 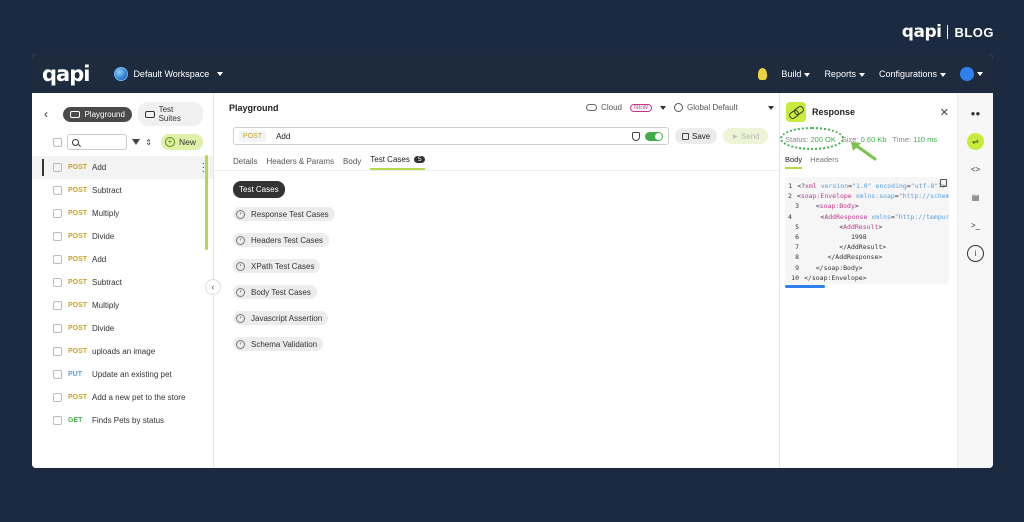 I want to click on environment-label: Global Default, so click(x=712, y=107).